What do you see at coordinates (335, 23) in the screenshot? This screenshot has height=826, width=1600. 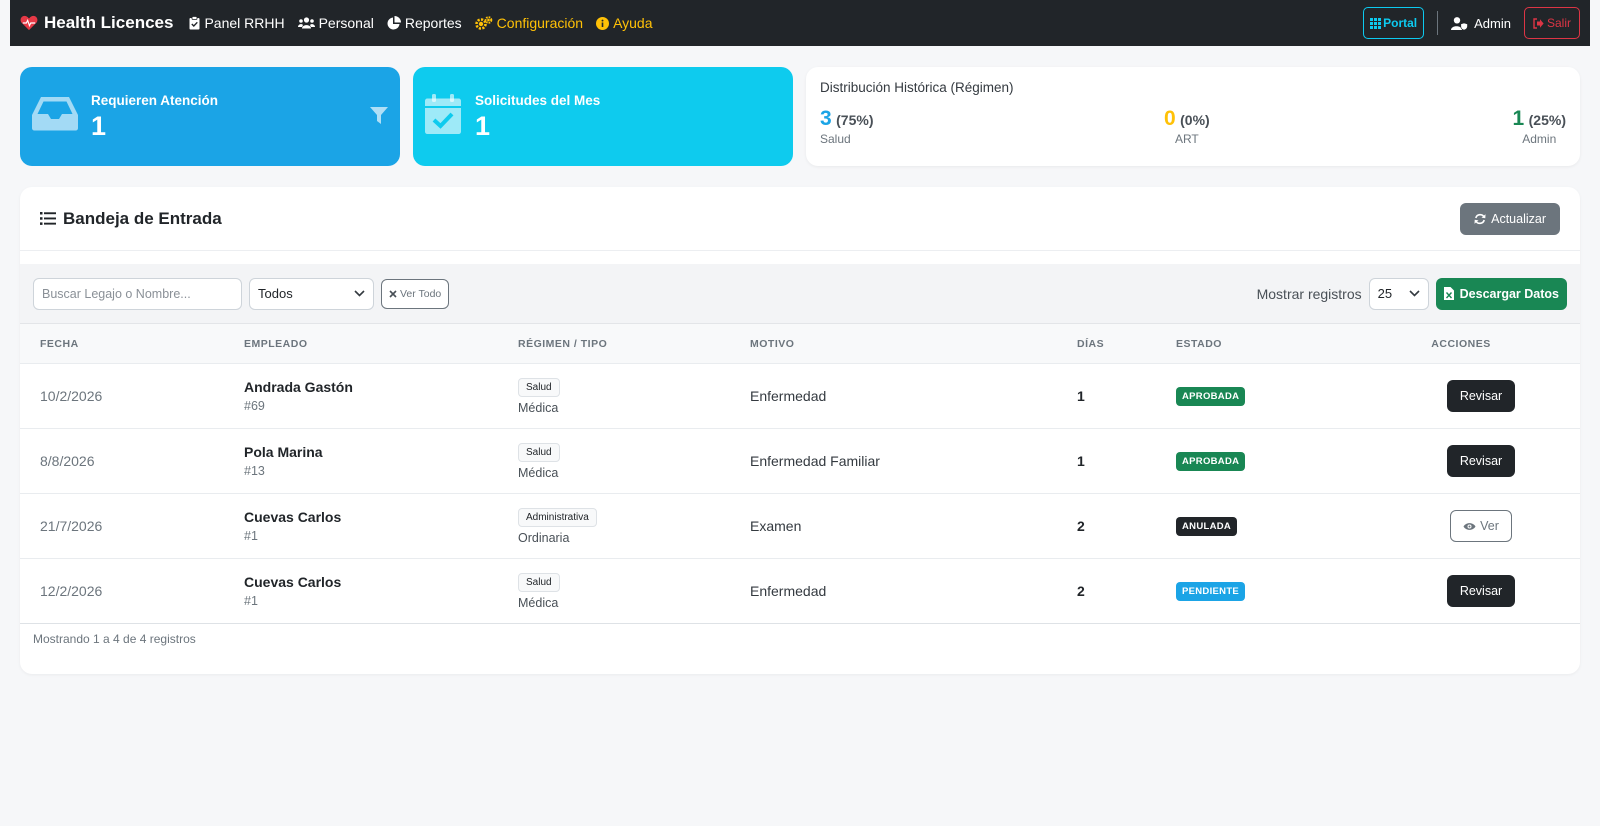 I see `nav-personal: Personal` at bounding box center [335, 23].